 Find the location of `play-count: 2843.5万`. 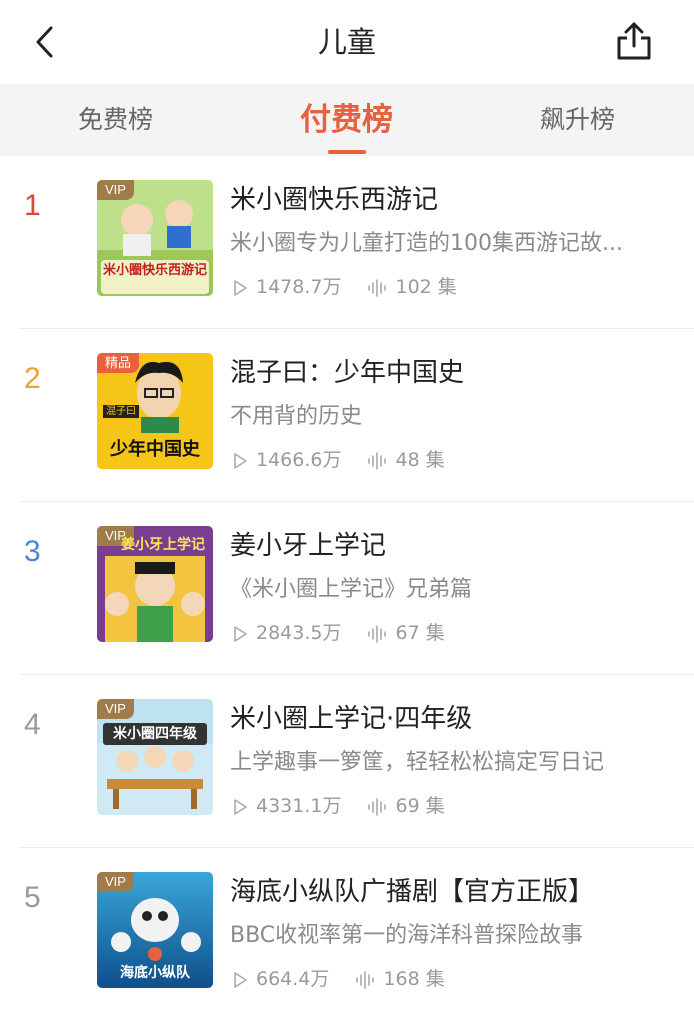

play-count: 2843.5万 is located at coordinates (299, 633).